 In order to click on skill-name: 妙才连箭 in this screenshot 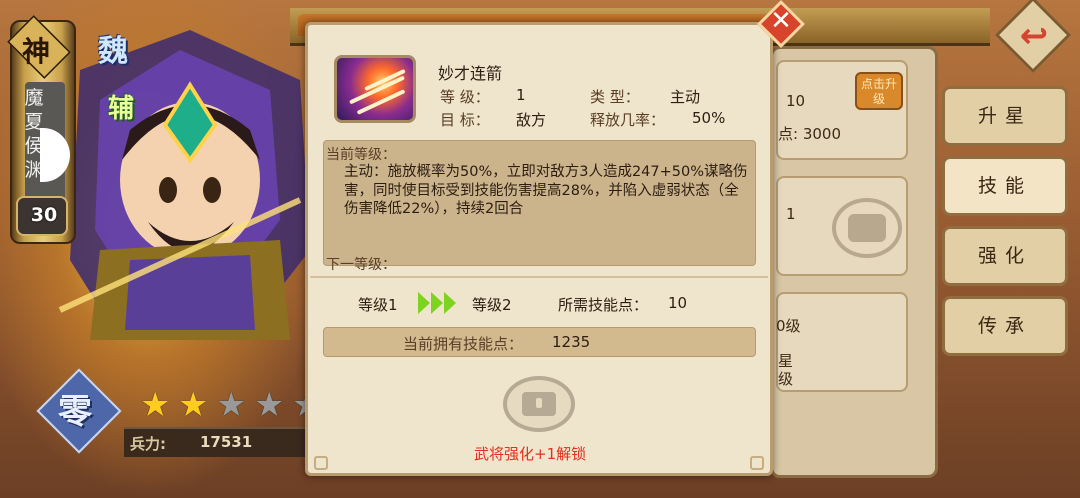, I will do `click(470, 73)`.